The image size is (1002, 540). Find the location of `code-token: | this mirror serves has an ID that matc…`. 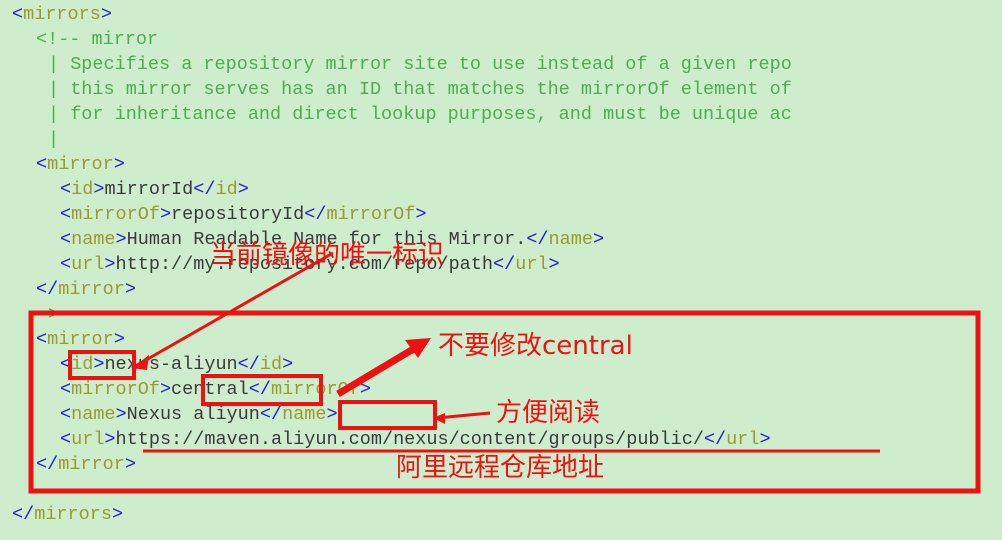

code-token: | this mirror serves has an ID that matc… is located at coordinates (420, 89).